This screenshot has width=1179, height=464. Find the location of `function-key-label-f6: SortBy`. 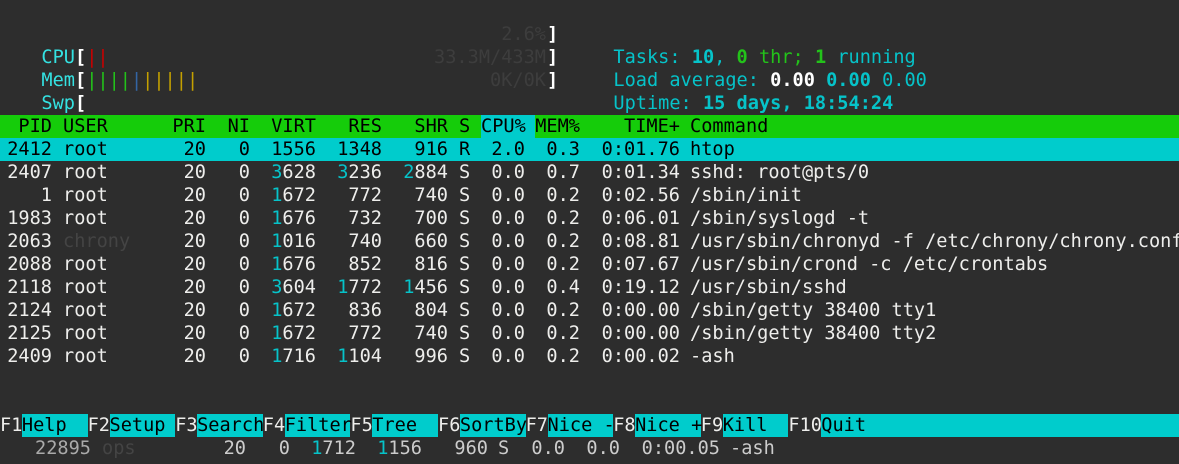

function-key-label-f6: SortBy is located at coordinates (493, 425).